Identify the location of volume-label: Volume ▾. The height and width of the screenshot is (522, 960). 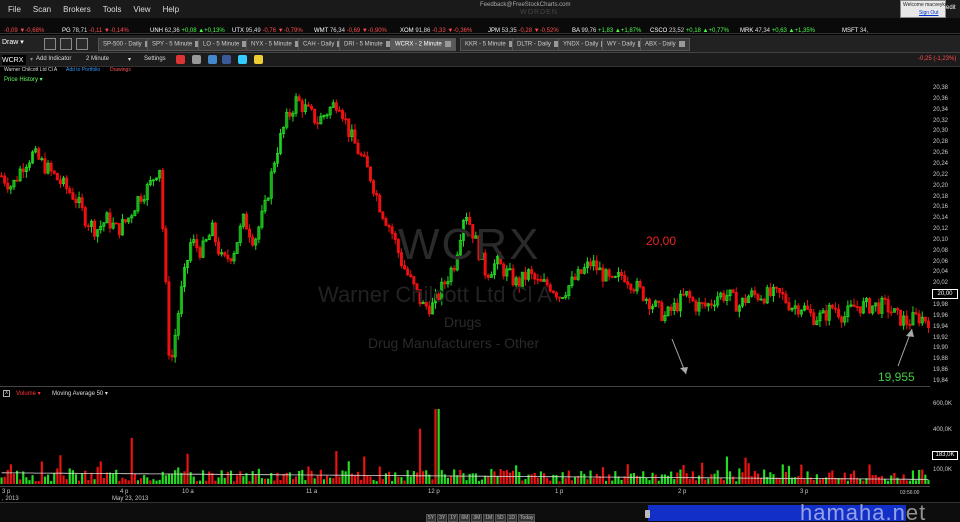
(28, 393).